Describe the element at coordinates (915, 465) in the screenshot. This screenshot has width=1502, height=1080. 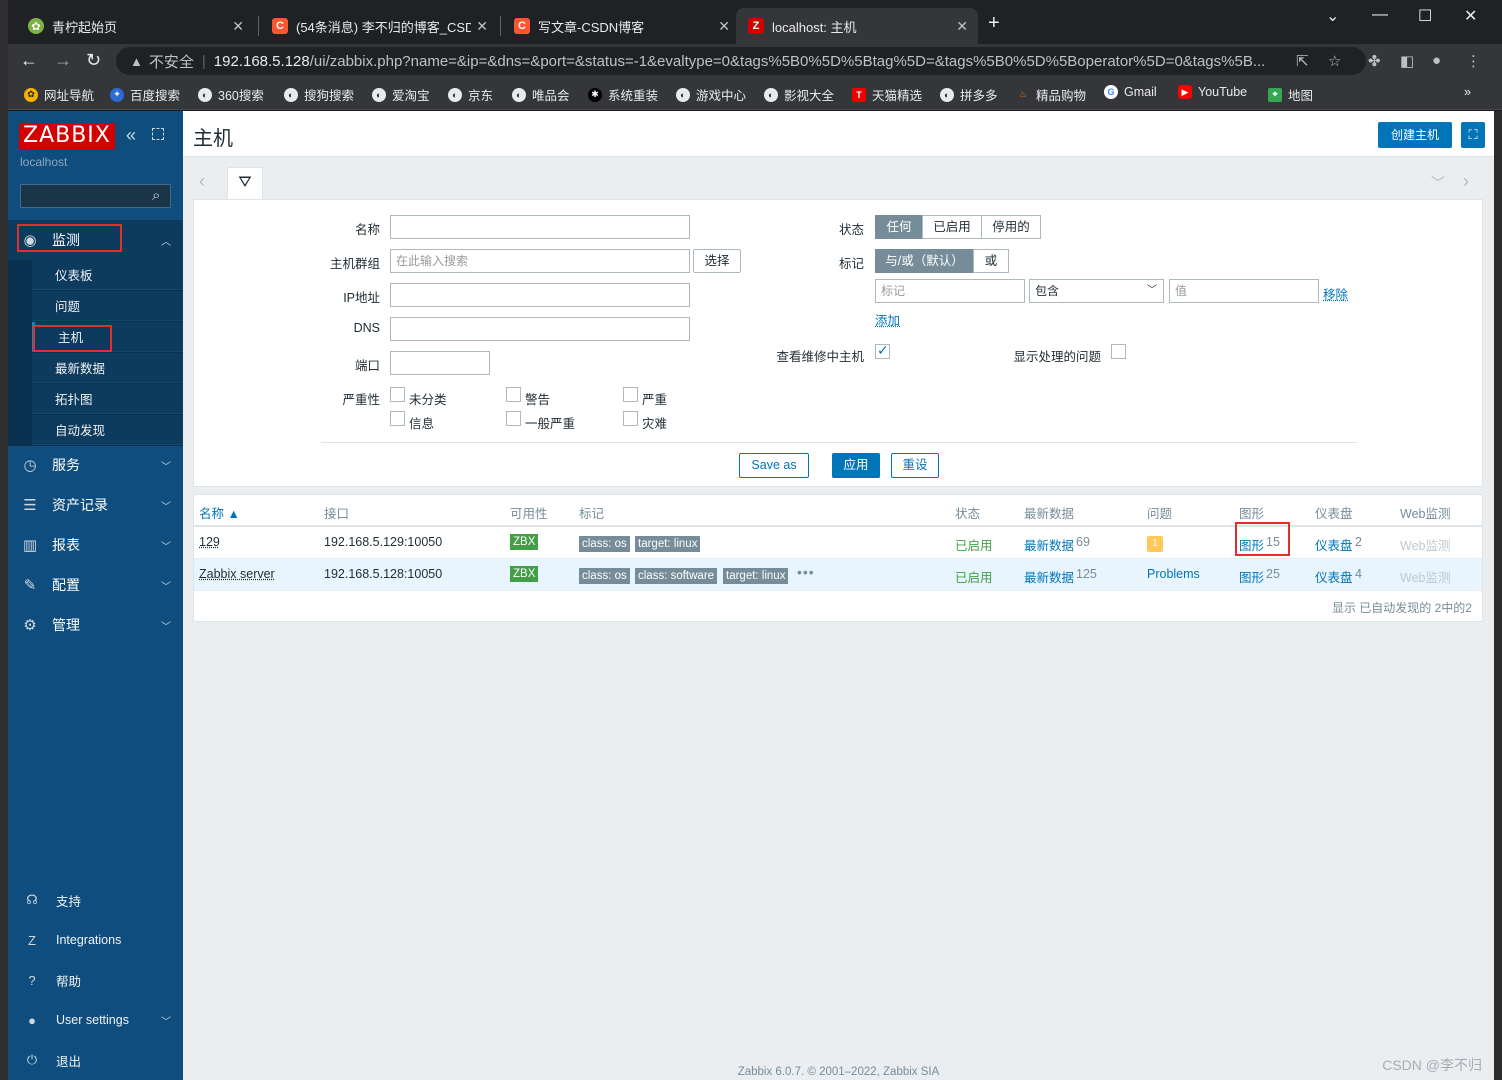
I see `reset-button: 重设` at that location.